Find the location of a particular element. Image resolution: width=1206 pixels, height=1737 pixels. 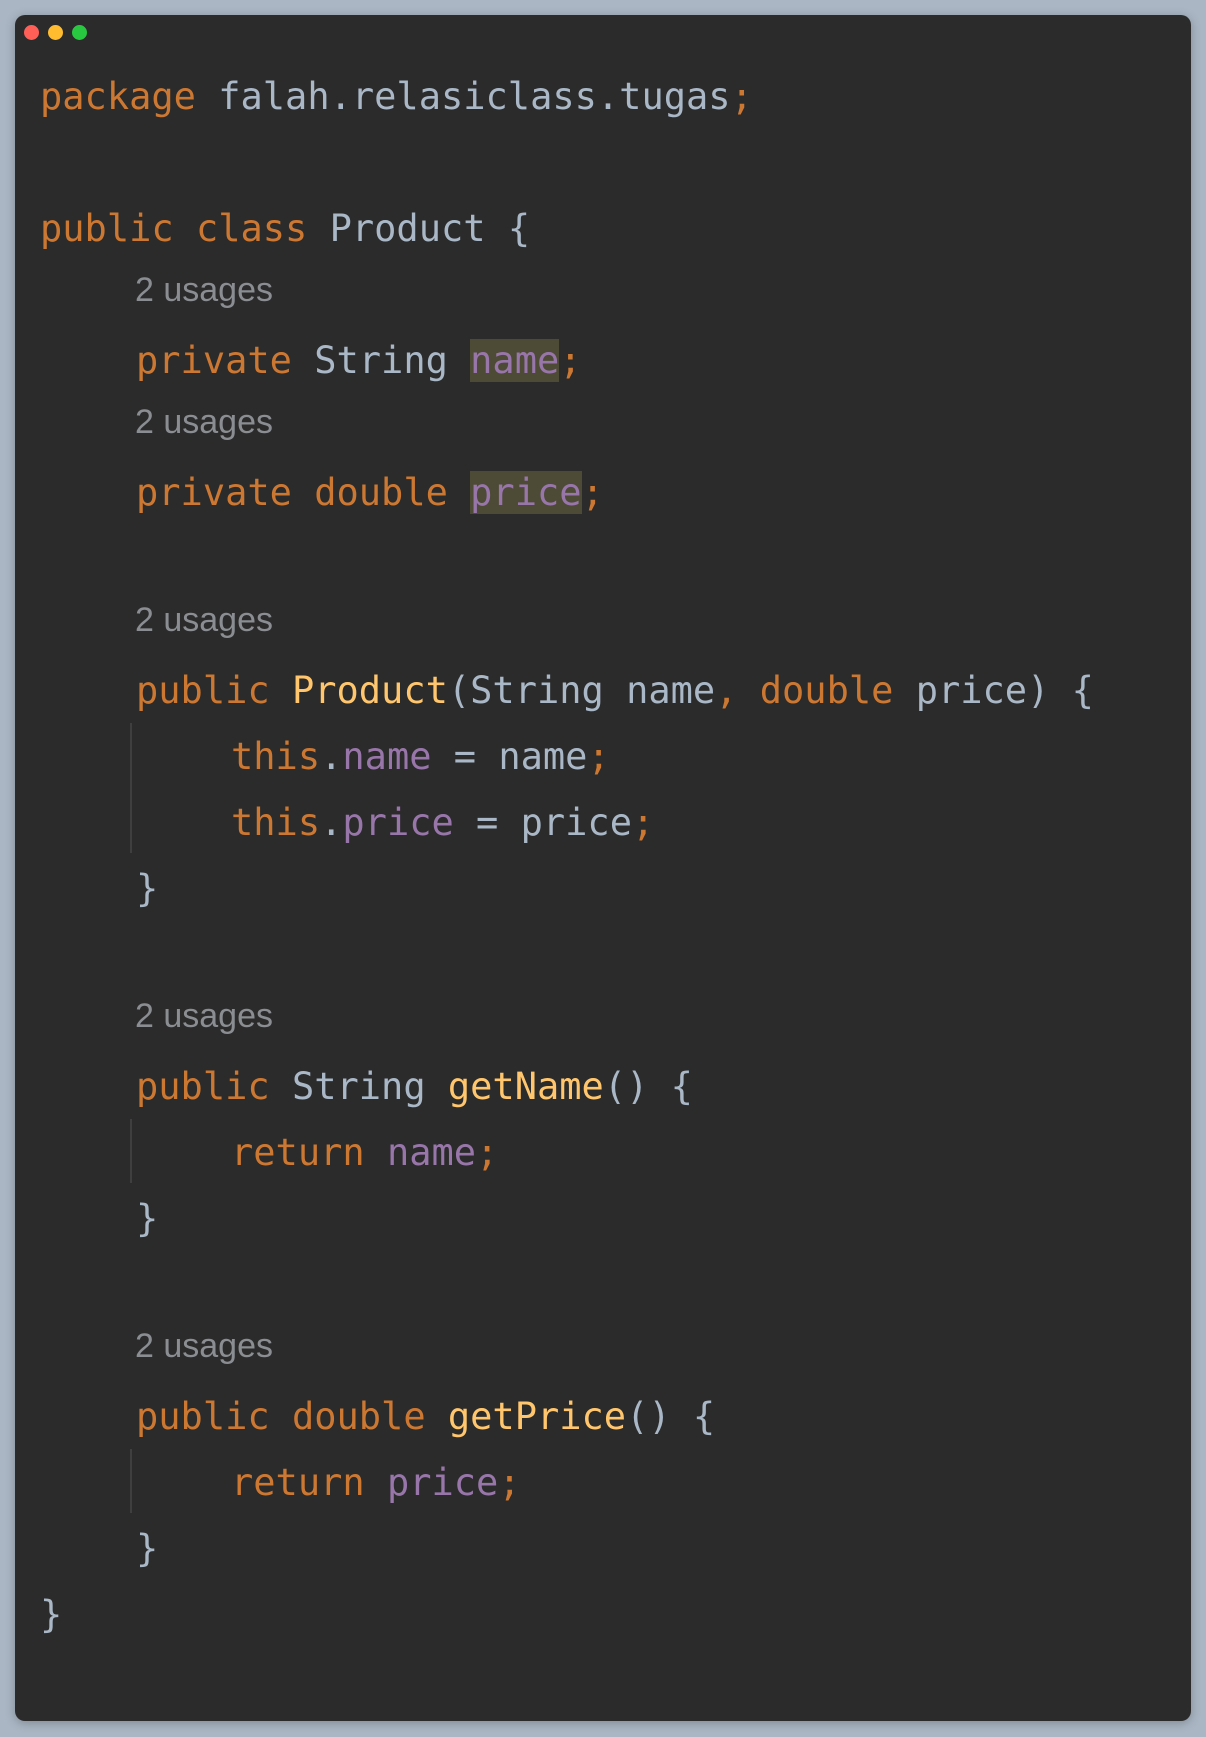

zoom-button is located at coordinates (79, 32).